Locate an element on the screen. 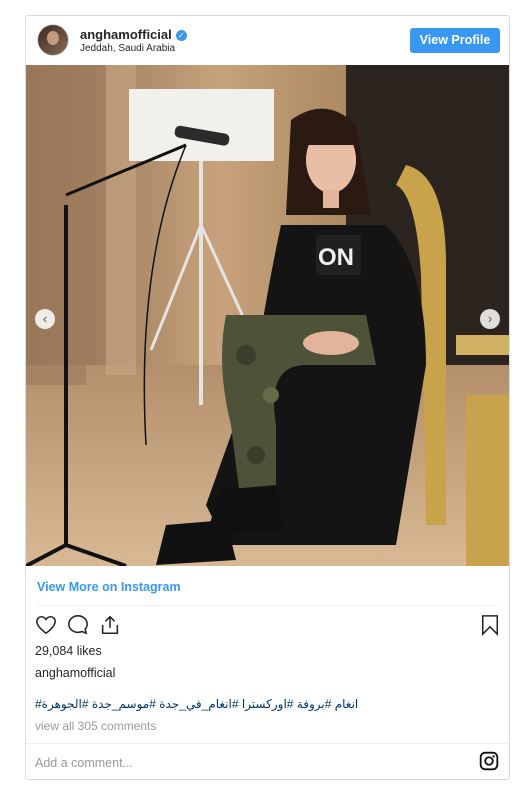  heart-icon is located at coordinates (46, 625).